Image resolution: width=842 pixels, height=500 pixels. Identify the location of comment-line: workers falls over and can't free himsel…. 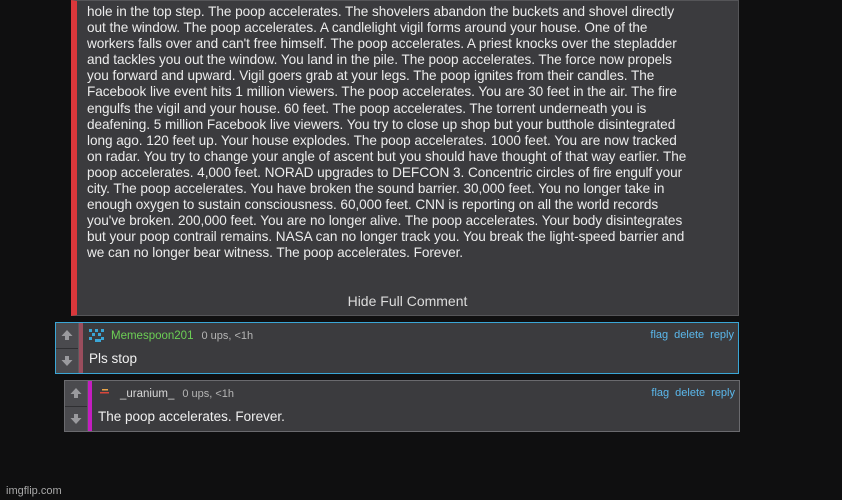
(382, 44).